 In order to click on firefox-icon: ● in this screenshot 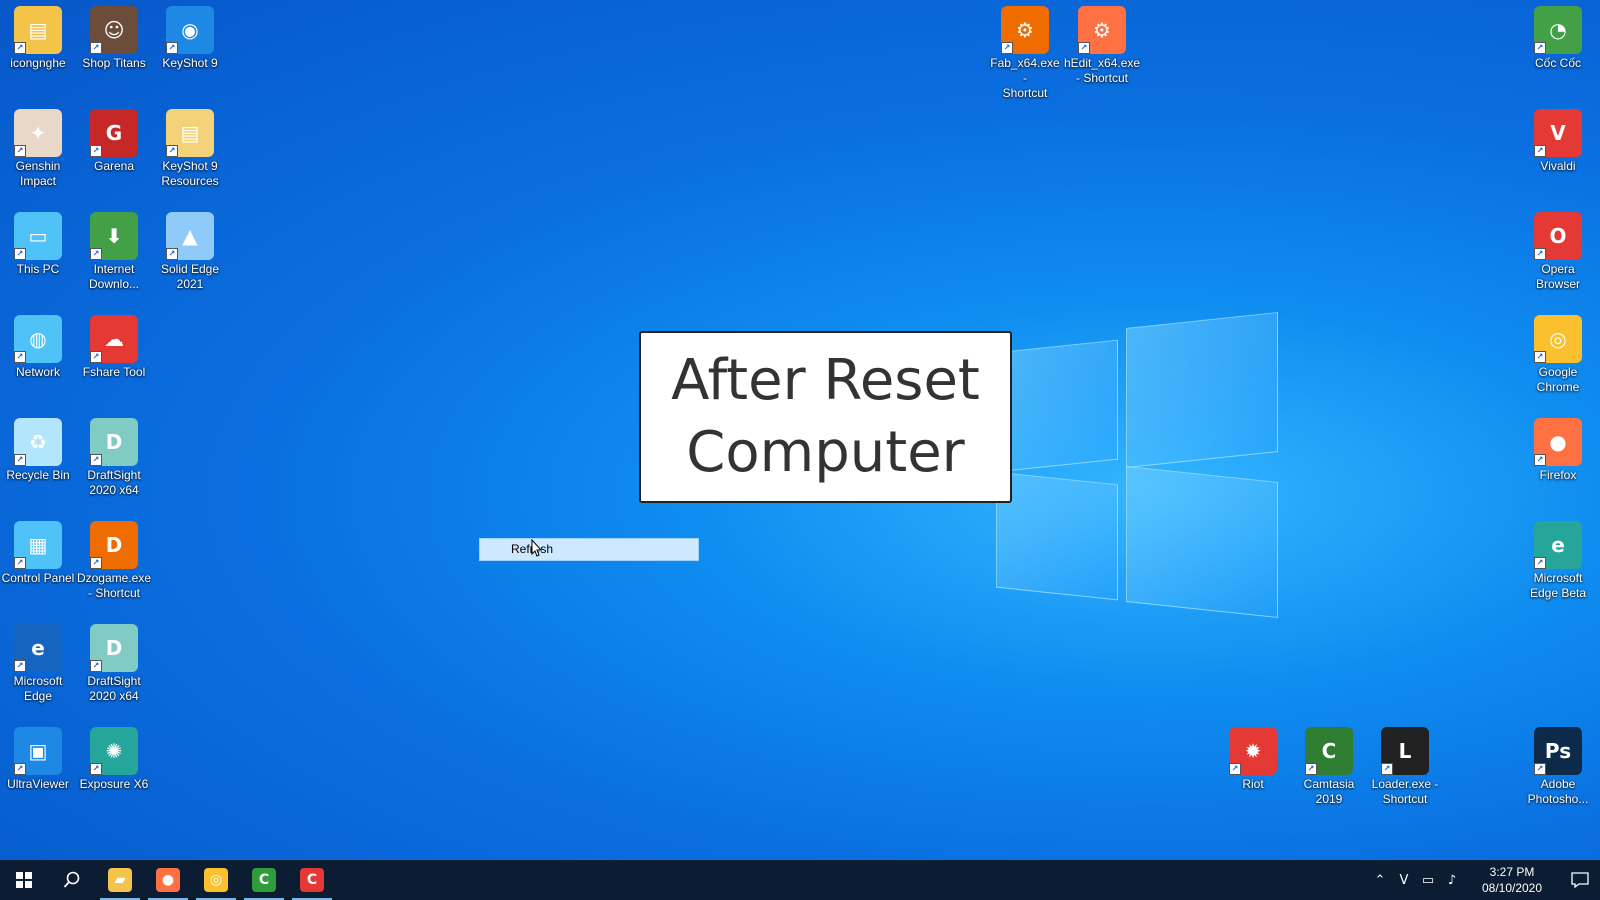, I will do `click(168, 880)`.